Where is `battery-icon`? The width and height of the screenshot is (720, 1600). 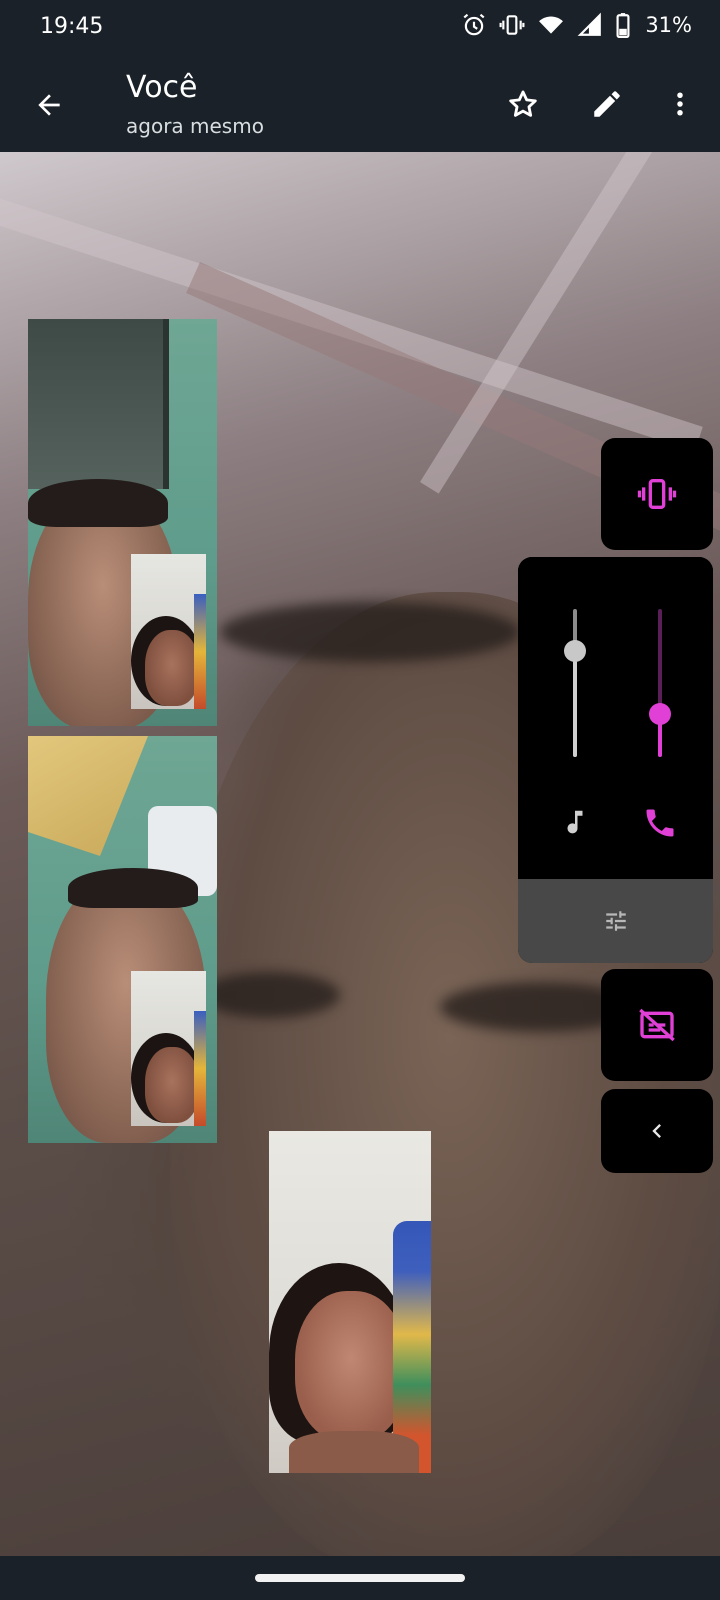
battery-icon is located at coordinates (623, 25).